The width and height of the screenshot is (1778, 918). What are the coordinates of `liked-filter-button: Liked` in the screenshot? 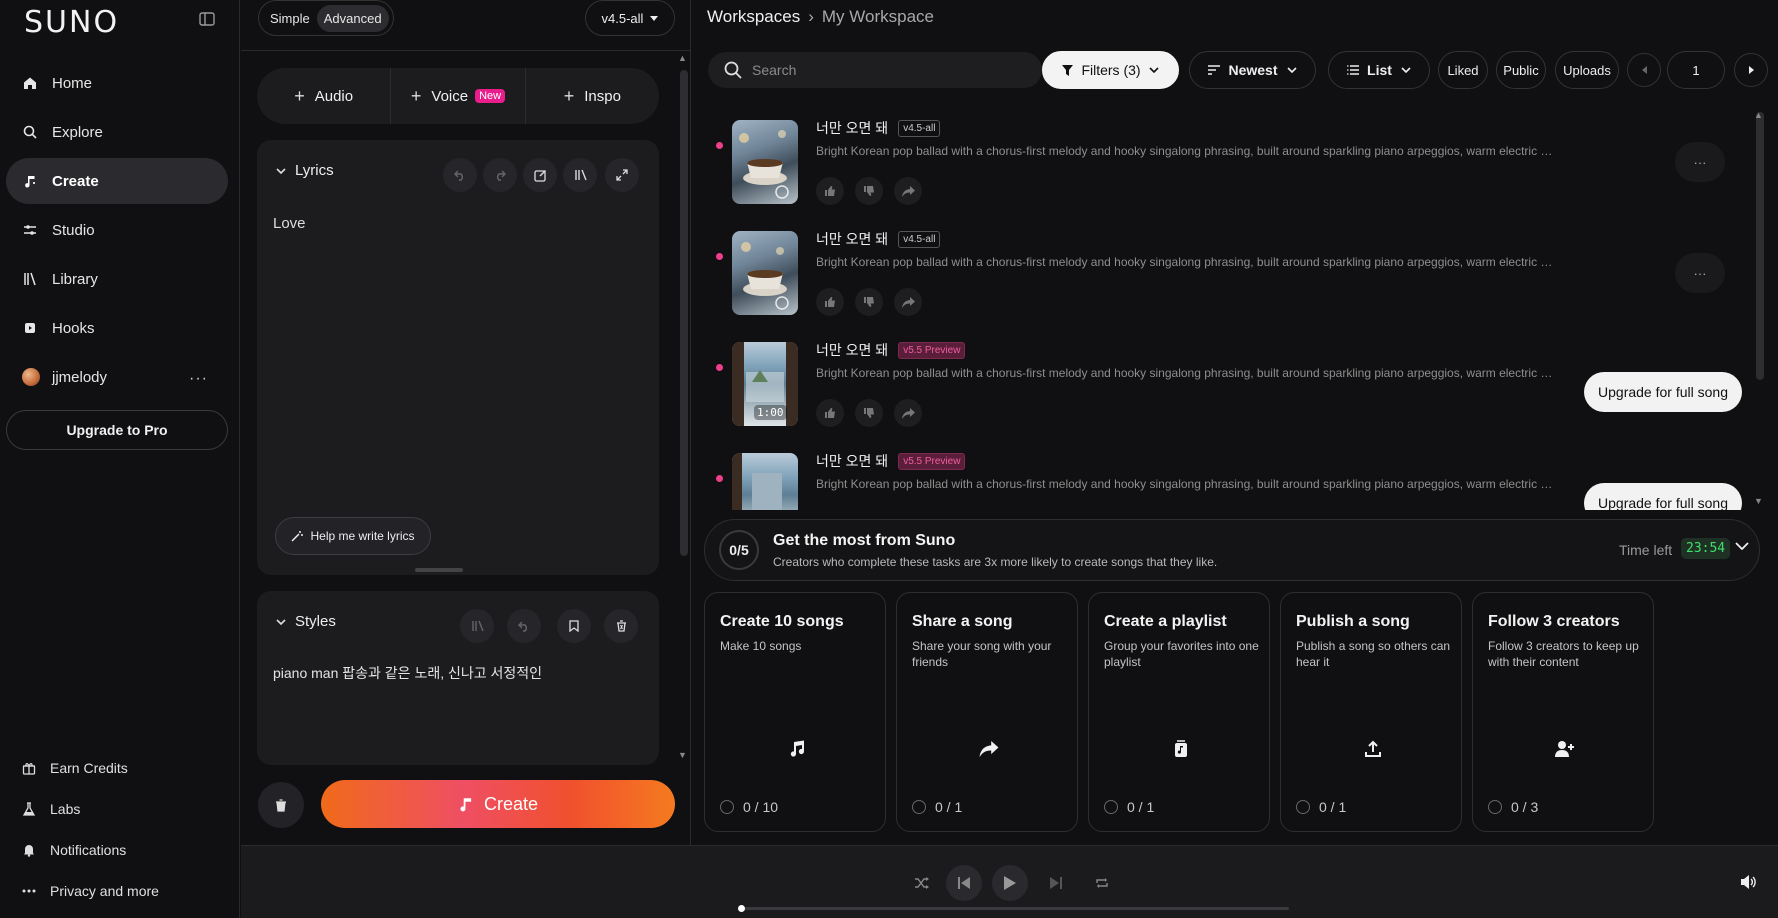 It's located at (1463, 70).